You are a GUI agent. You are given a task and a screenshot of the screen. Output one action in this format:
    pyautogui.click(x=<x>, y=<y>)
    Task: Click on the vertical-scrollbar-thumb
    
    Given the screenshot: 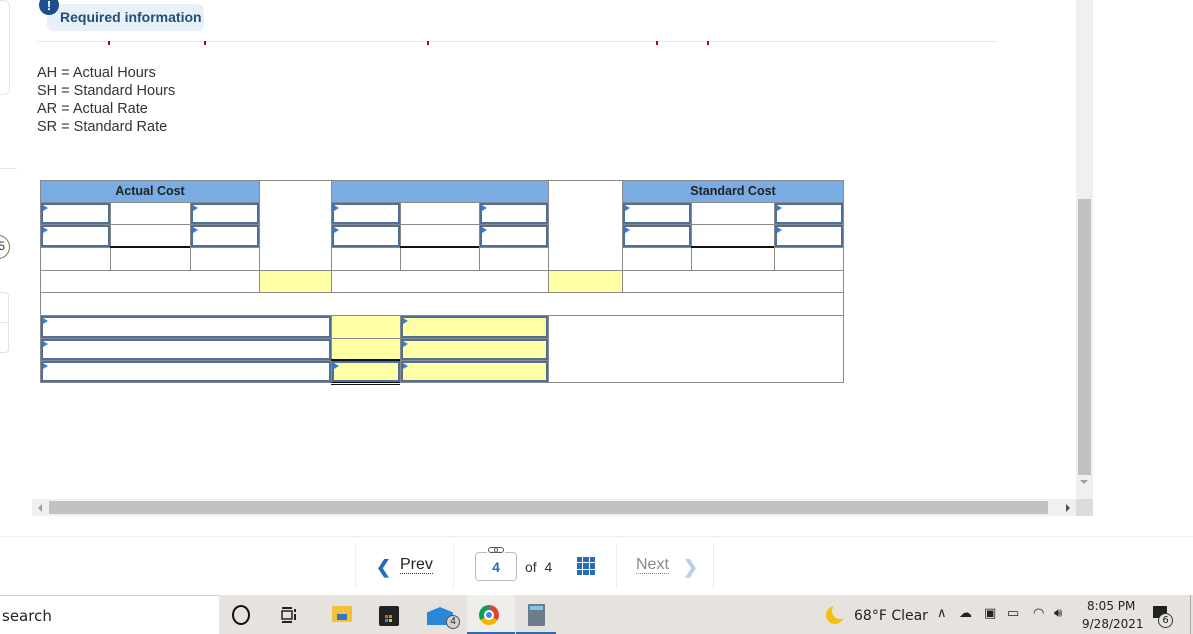 What is the action you would take?
    pyautogui.click(x=1084, y=337)
    